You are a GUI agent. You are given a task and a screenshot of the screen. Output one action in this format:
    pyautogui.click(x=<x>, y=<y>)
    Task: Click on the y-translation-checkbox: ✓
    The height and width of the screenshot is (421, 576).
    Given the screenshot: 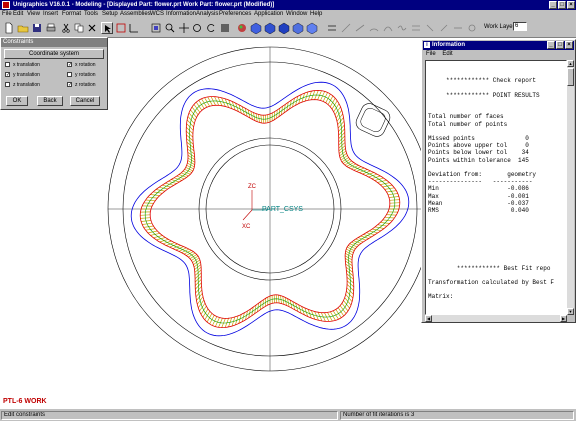 What is the action you would take?
    pyautogui.click(x=7, y=75)
    